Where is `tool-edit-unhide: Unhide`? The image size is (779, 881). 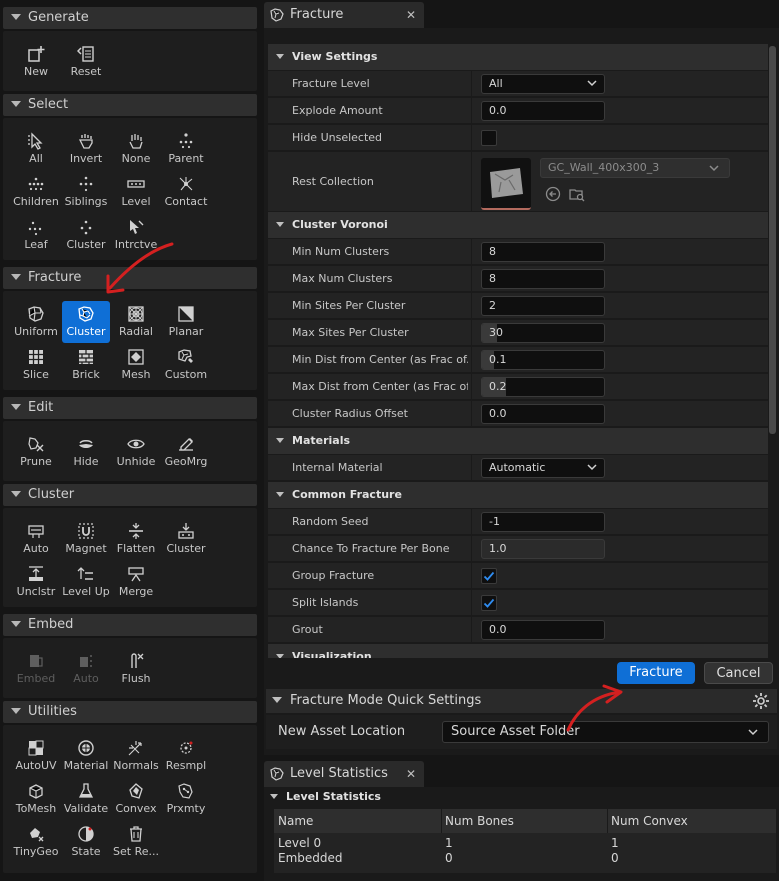
tool-edit-unhide: Unhide is located at coordinates (136, 451).